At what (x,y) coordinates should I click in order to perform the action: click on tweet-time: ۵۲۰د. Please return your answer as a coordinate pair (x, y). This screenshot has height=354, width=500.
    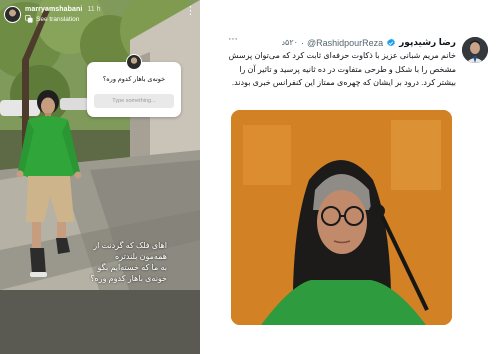
    Looking at the image, I should click on (289, 42).